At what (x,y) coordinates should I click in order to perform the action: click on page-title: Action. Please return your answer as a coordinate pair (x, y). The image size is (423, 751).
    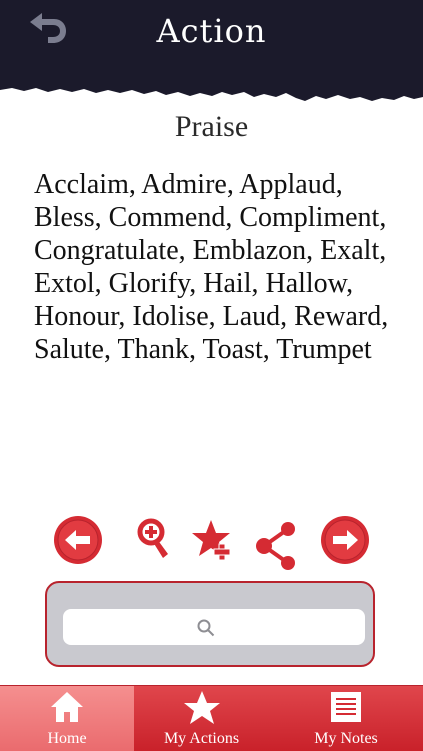
    Looking at the image, I should click on (211, 31).